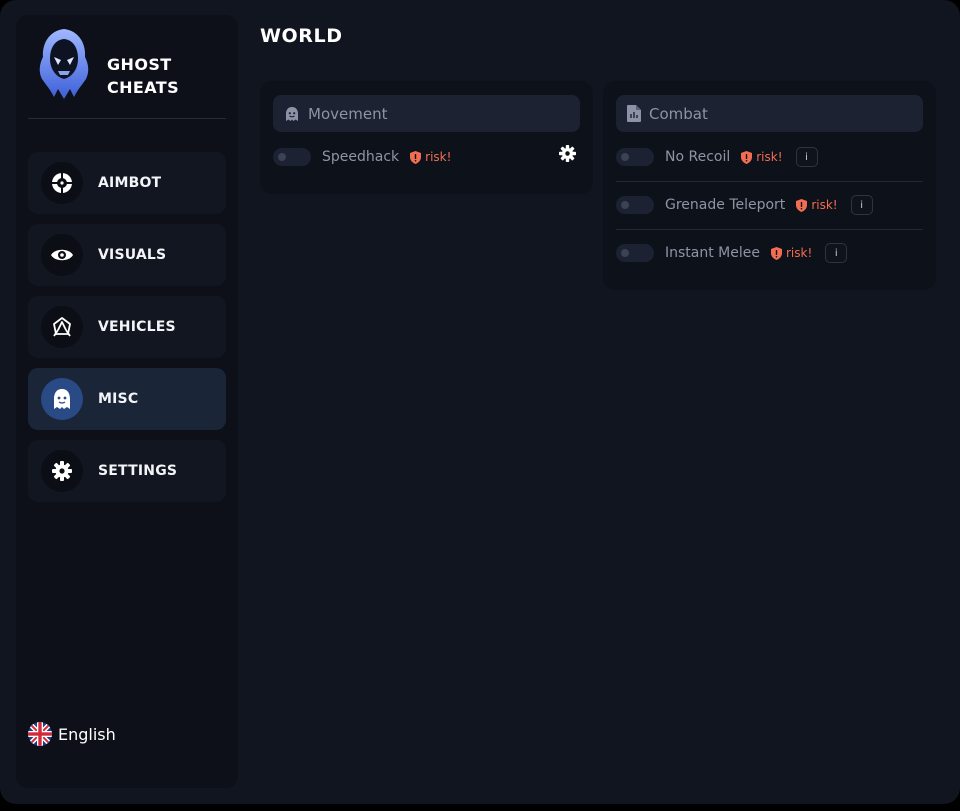 The image size is (960, 811). Describe the element at coordinates (62, 255) in the screenshot. I see `eye-icon` at that location.